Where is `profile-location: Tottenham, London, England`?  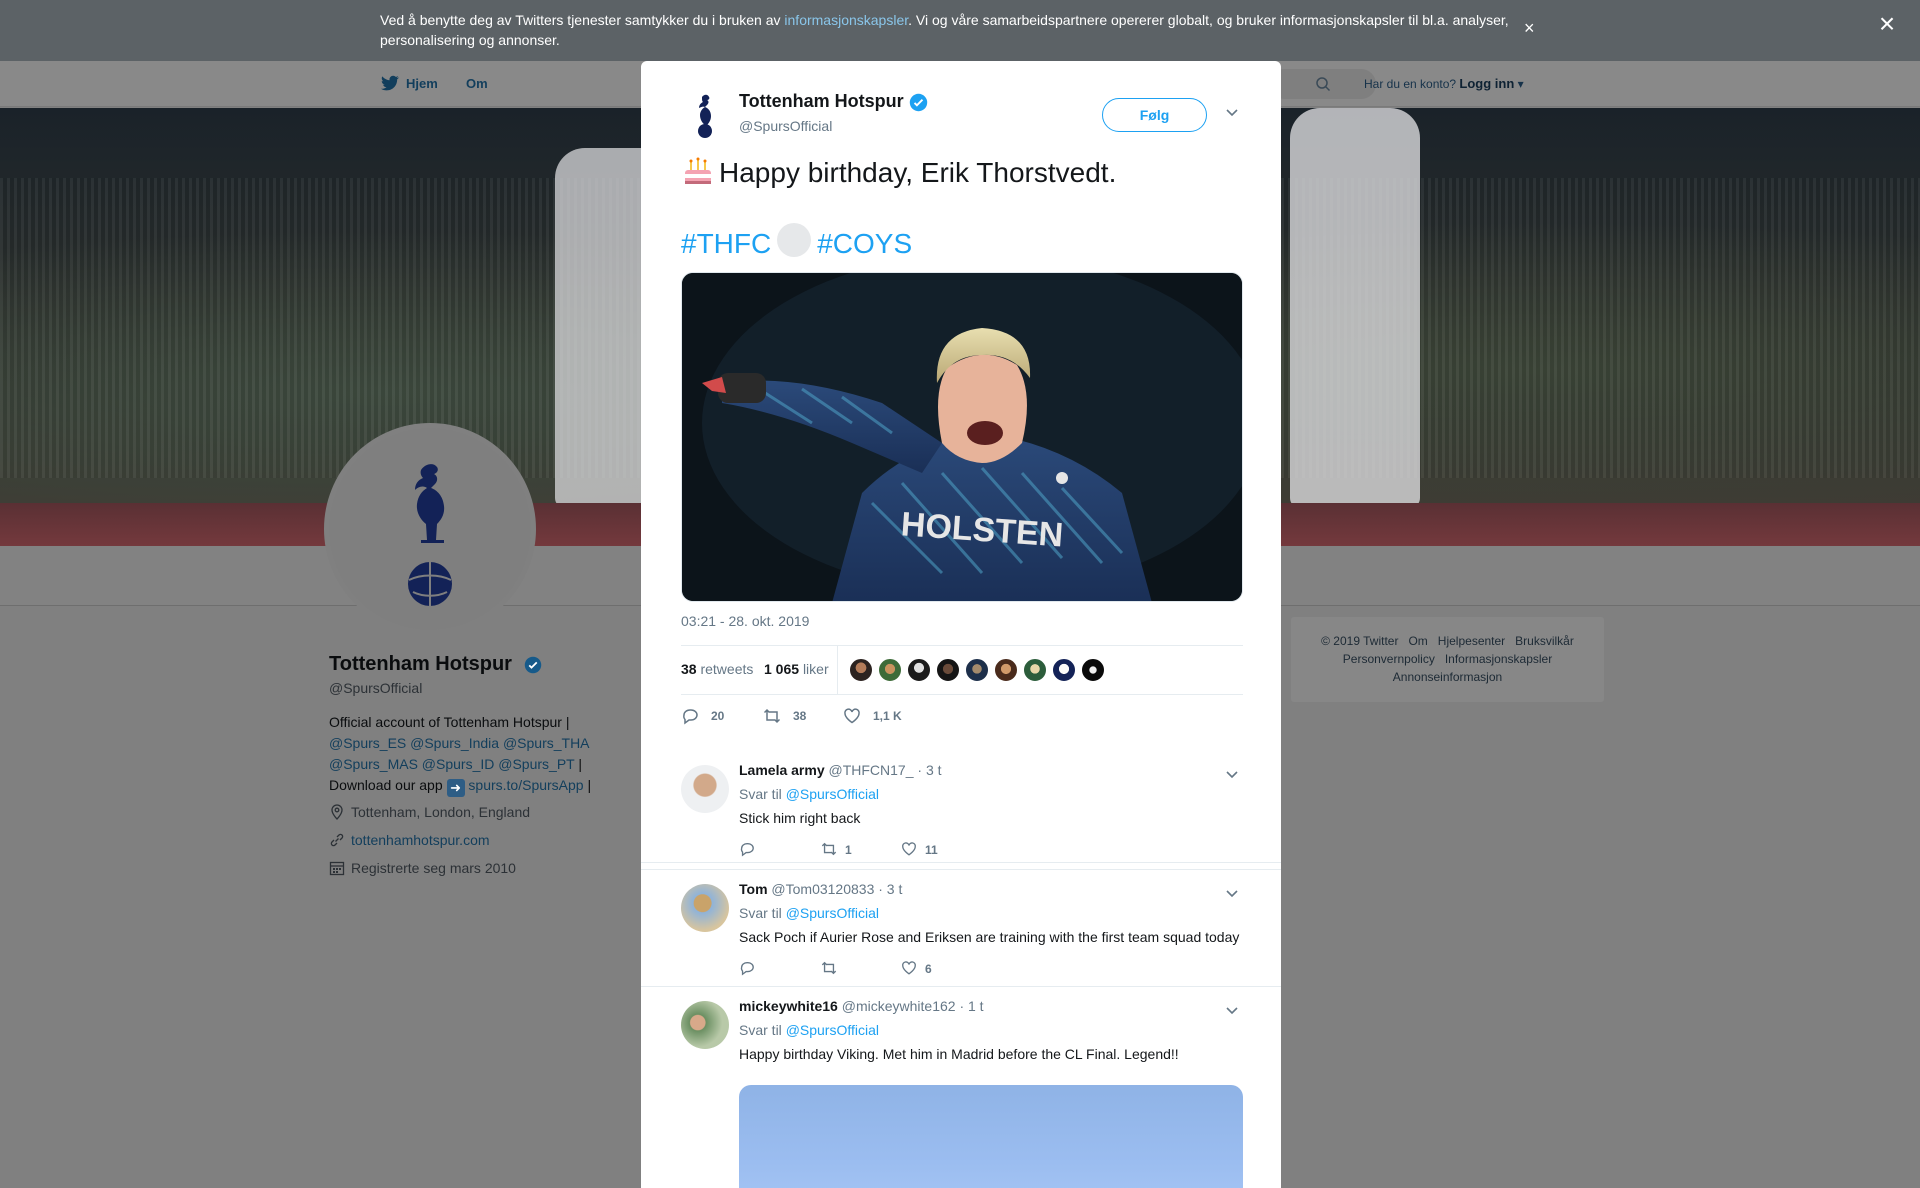 profile-location: Tottenham, London, England is located at coordinates (429, 812).